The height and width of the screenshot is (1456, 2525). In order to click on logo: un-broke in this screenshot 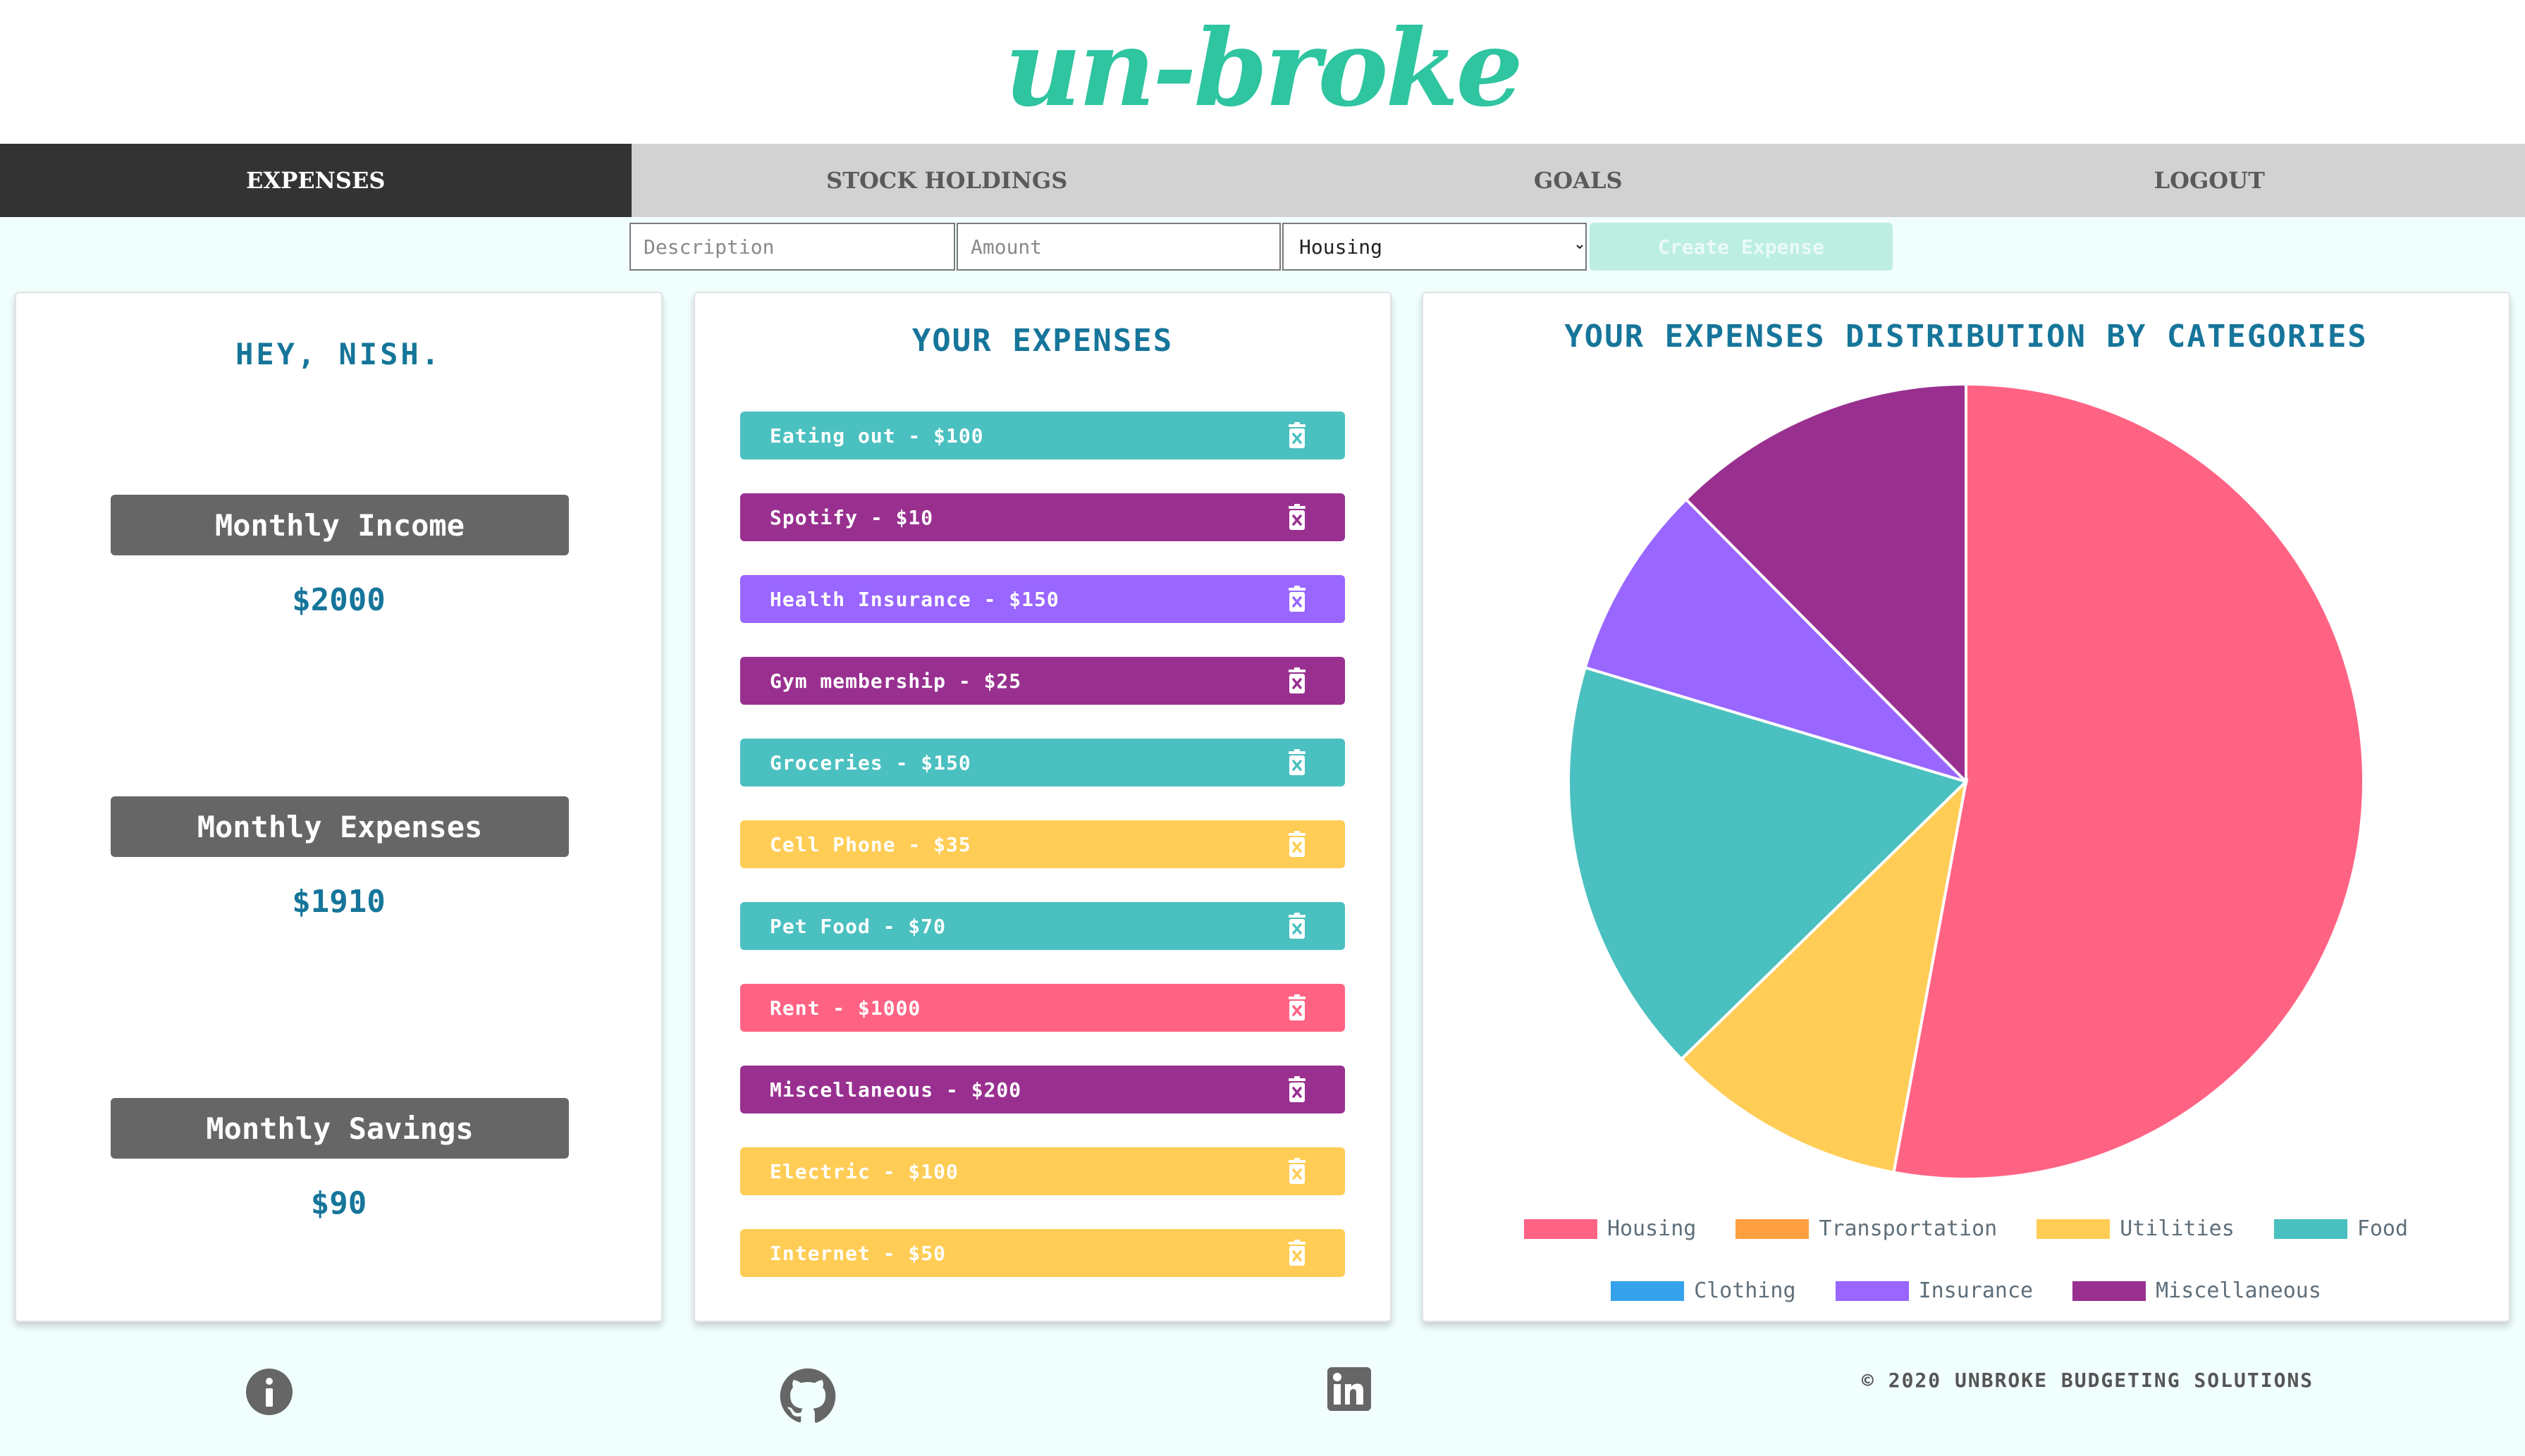, I will do `click(1262, 72)`.